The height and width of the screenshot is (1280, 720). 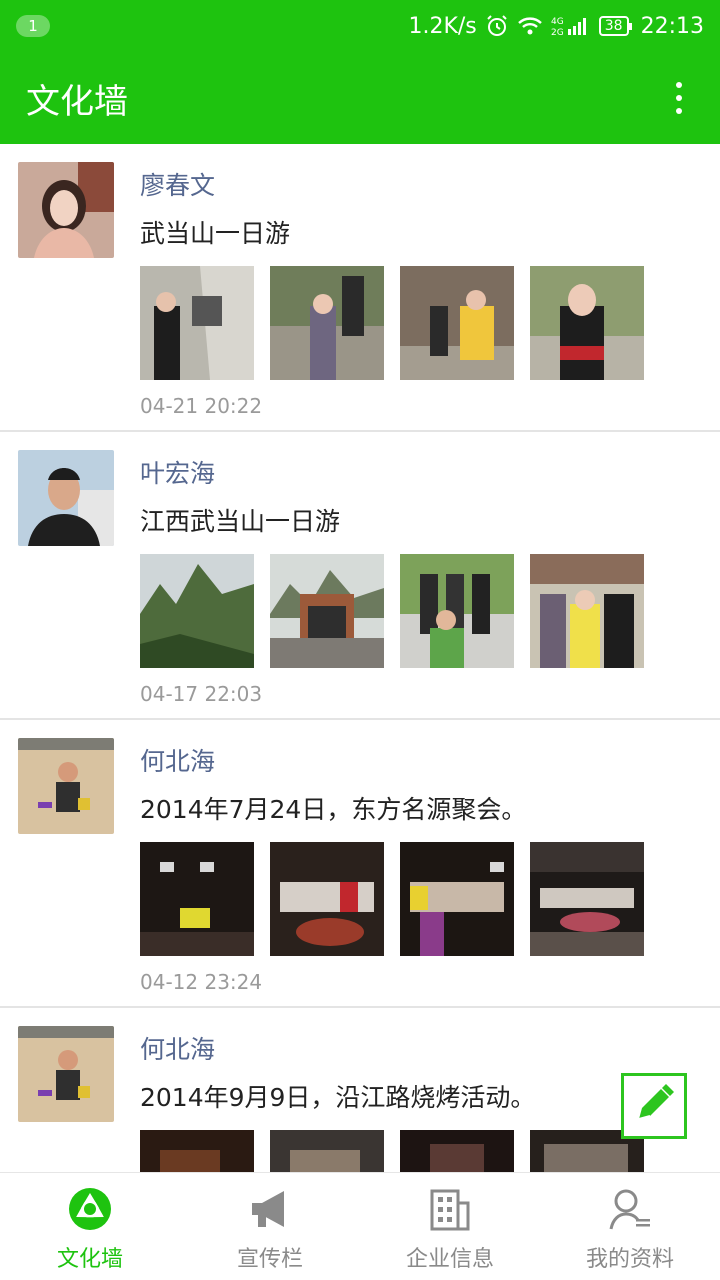 I want to click on tab-label: 文化墙, so click(x=89, y=1259).